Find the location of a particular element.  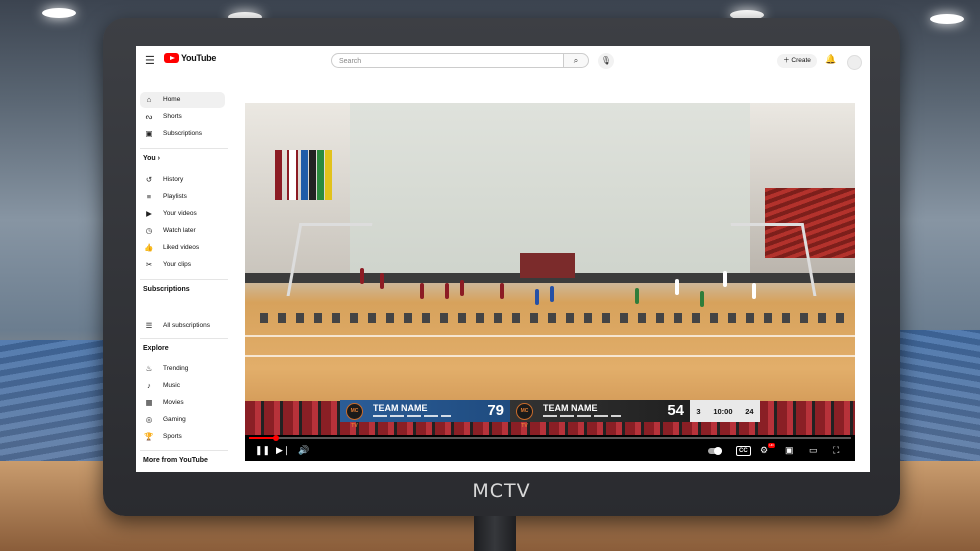

you-heading: You › is located at coordinates (151, 158).